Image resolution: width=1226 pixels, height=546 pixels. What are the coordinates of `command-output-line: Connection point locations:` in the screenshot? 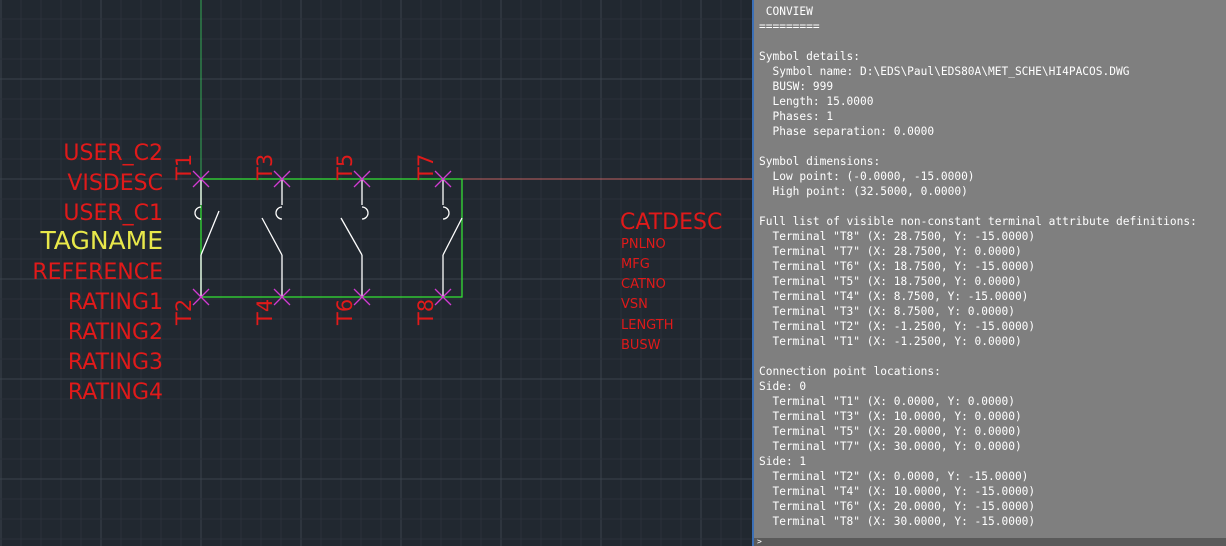 It's located at (850, 371).